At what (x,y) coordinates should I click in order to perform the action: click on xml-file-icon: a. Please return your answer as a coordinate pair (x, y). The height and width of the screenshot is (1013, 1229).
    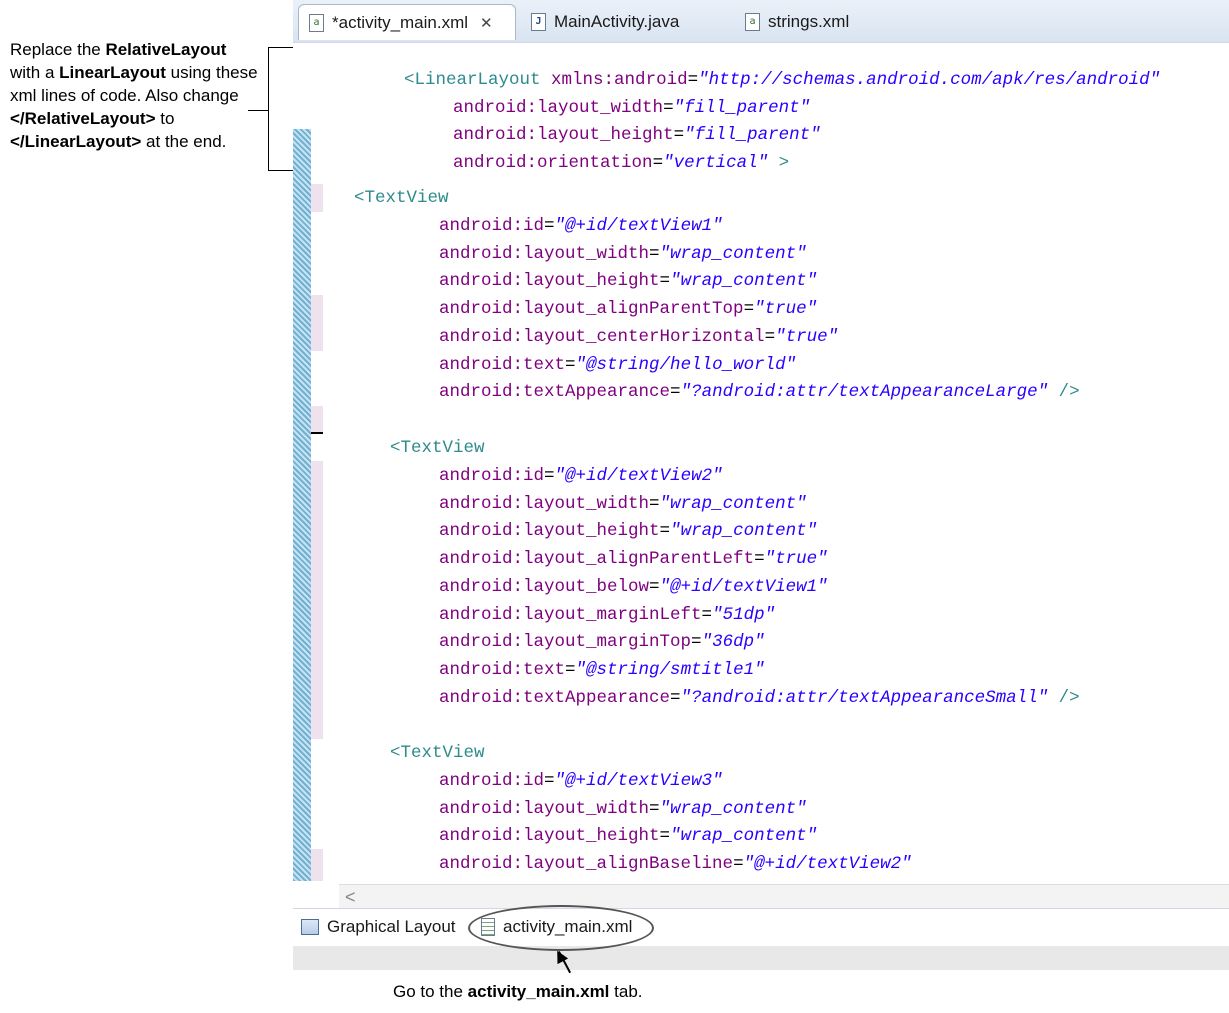
    Looking at the image, I should click on (752, 22).